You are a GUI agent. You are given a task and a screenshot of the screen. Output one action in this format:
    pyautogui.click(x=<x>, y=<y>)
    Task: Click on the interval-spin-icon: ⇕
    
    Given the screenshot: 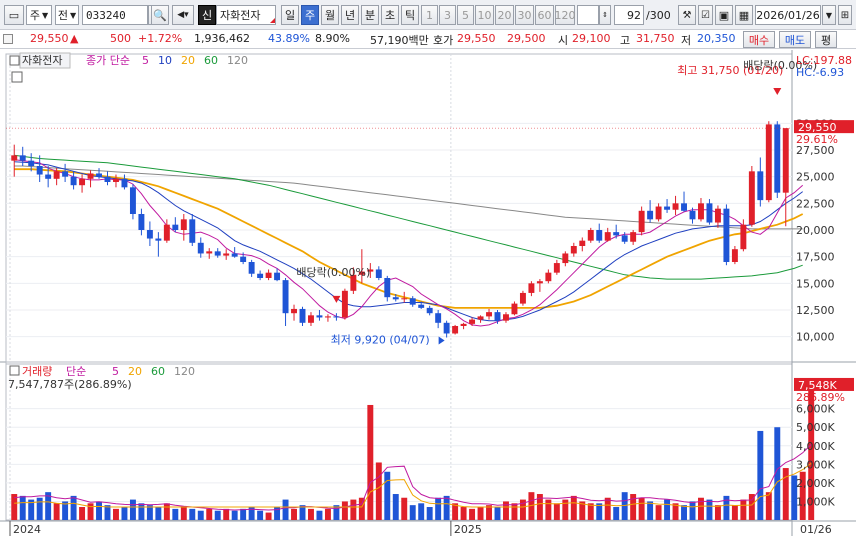 What is the action you would take?
    pyautogui.click(x=605, y=15)
    